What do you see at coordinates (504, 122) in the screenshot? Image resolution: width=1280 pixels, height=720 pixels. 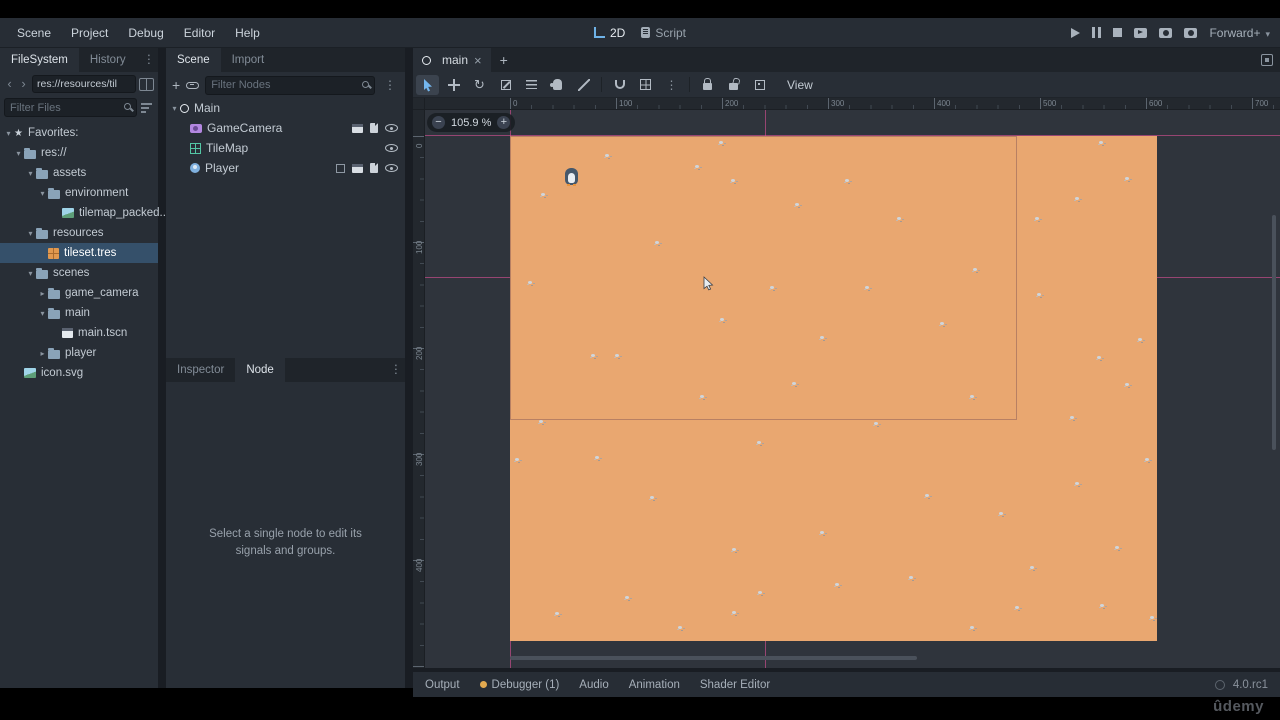 I see `zoom-in-button` at bounding box center [504, 122].